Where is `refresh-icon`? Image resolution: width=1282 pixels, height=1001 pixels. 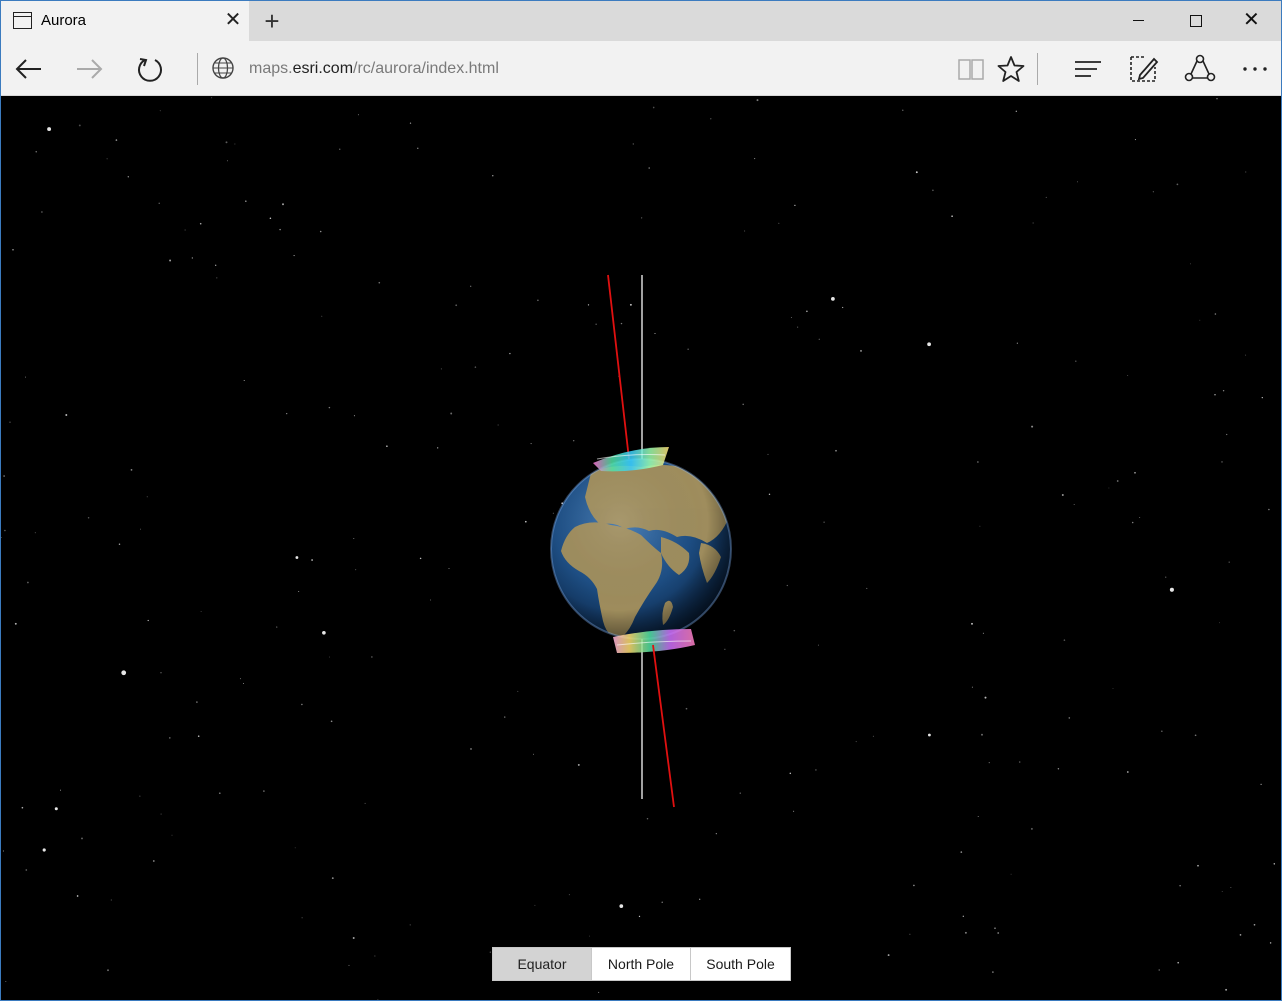
refresh-icon is located at coordinates (150, 69).